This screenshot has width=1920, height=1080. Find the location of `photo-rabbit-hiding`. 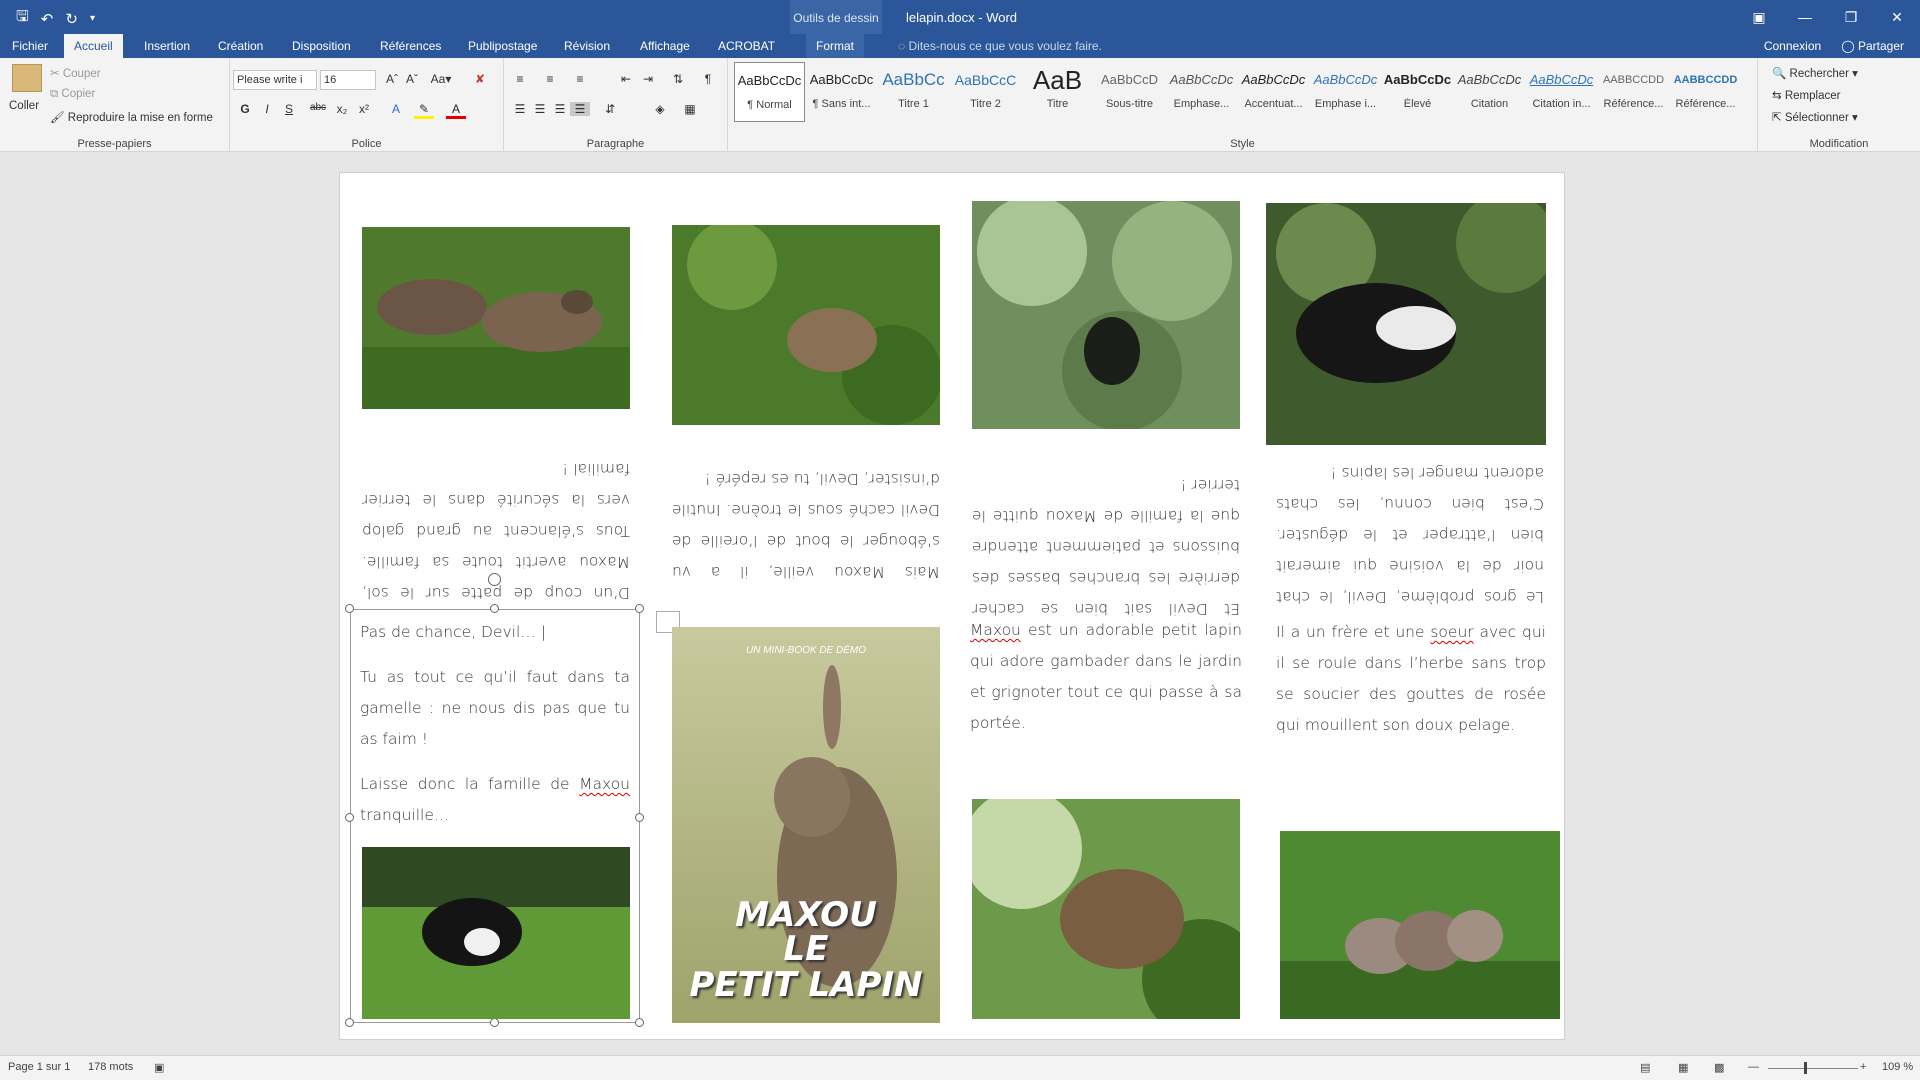

photo-rabbit-hiding is located at coordinates (806, 325).